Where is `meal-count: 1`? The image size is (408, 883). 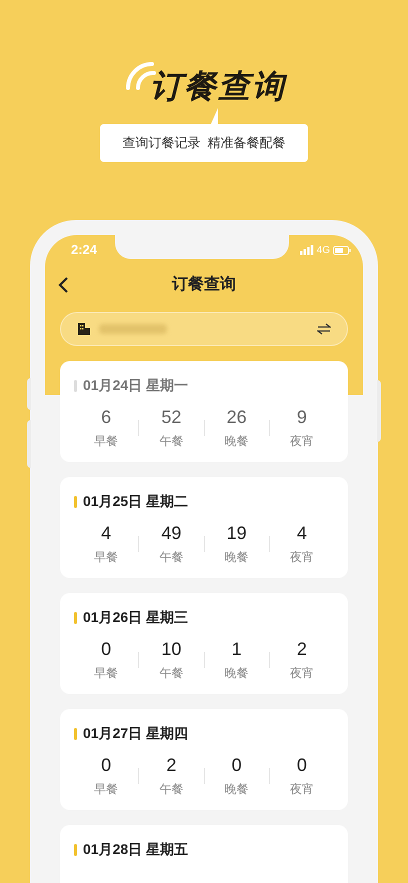 meal-count: 1 is located at coordinates (237, 649).